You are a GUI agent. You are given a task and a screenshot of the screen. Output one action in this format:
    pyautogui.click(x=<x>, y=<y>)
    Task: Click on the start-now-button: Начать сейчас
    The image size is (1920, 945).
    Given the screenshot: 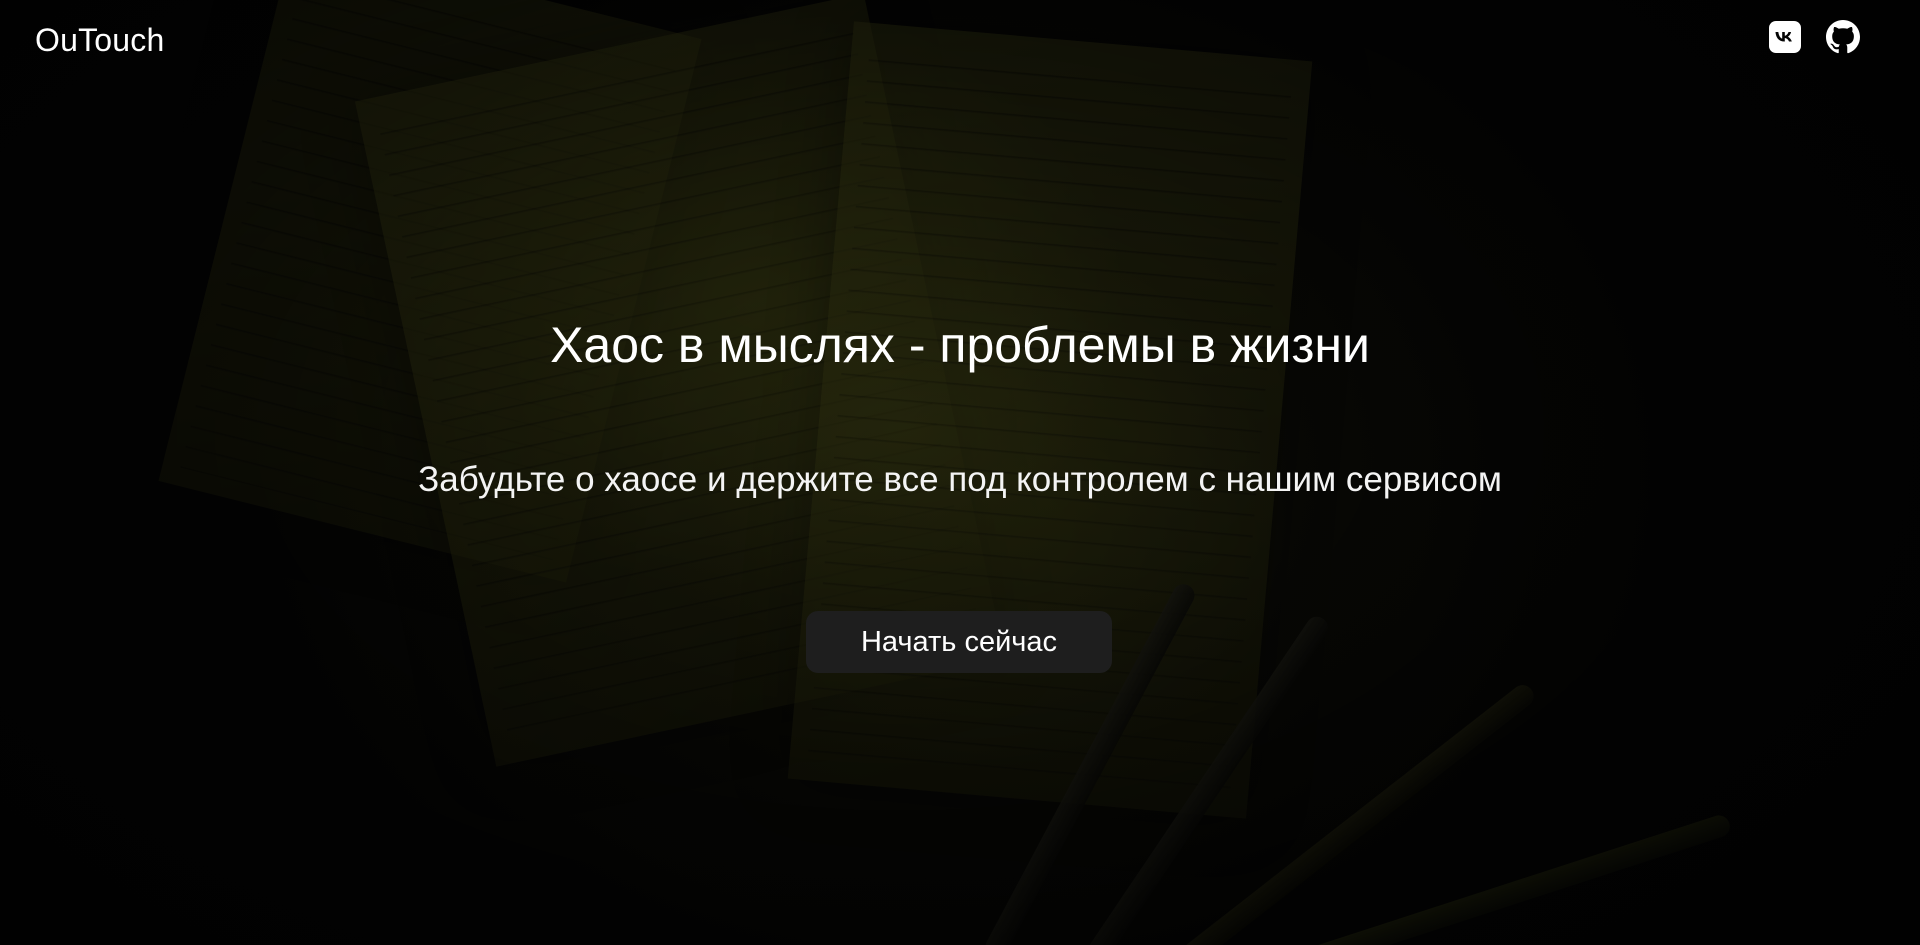 What is the action you would take?
    pyautogui.click(x=959, y=642)
    